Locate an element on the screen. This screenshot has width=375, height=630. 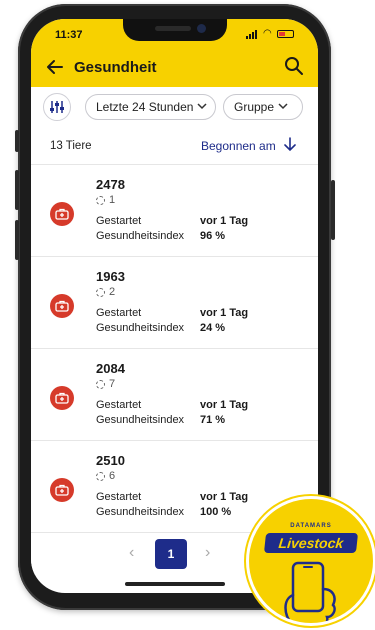
animal-number: 1963 is located at coordinates (110, 276).